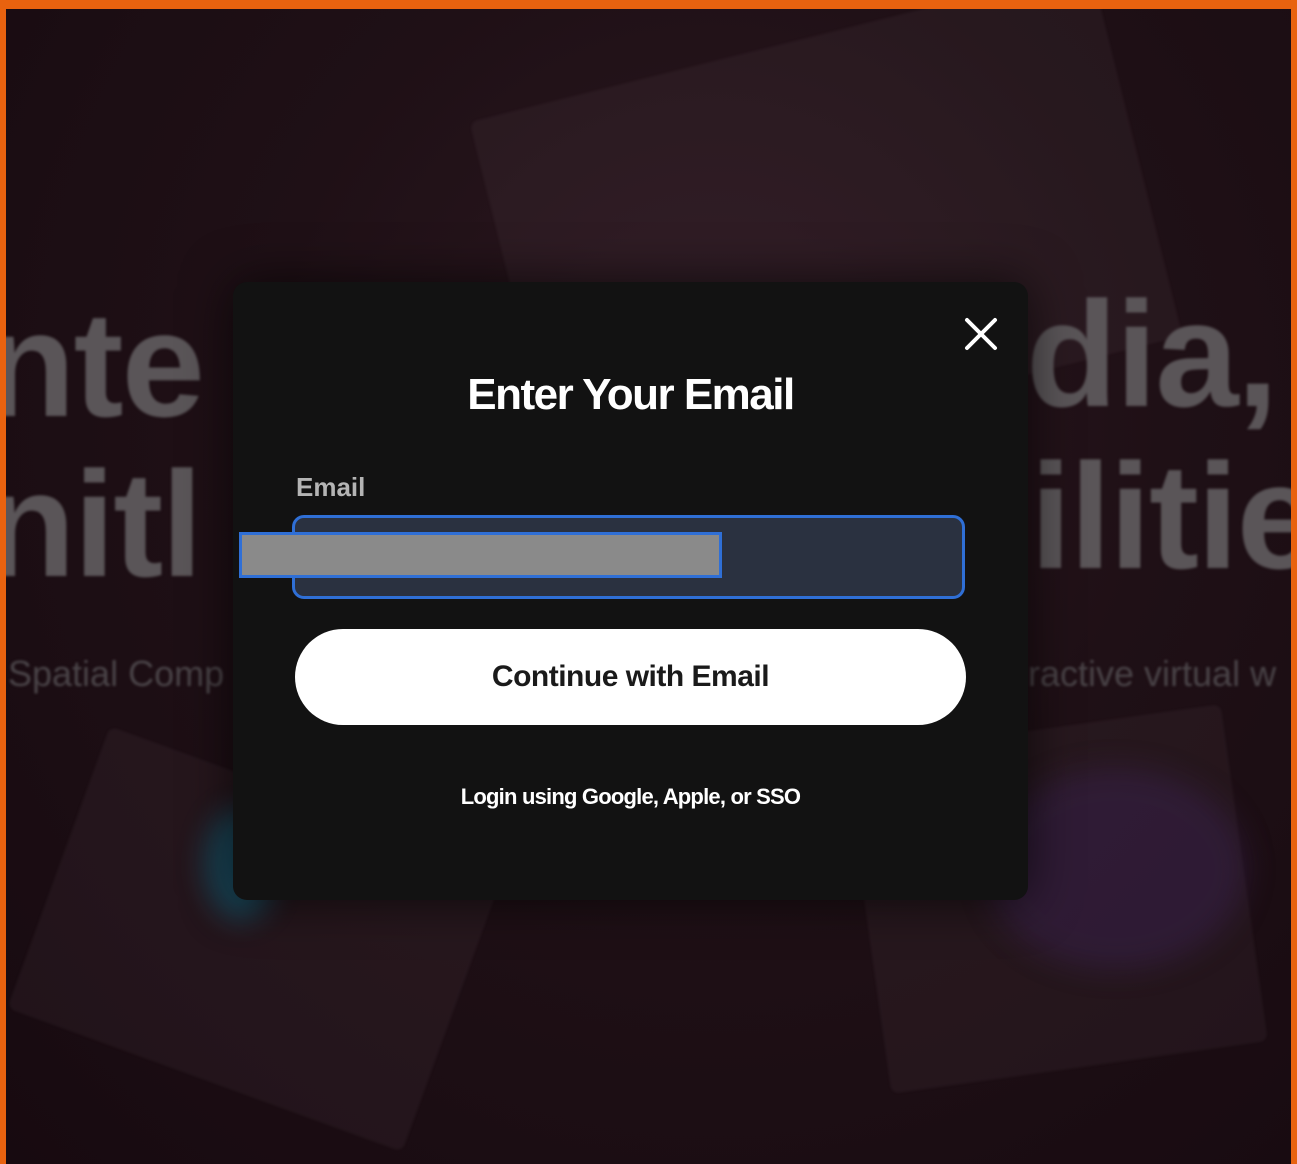 The image size is (1297, 1164). Describe the element at coordinates (331, 487) in the screenshot. I see `email-label: Email` at that location.